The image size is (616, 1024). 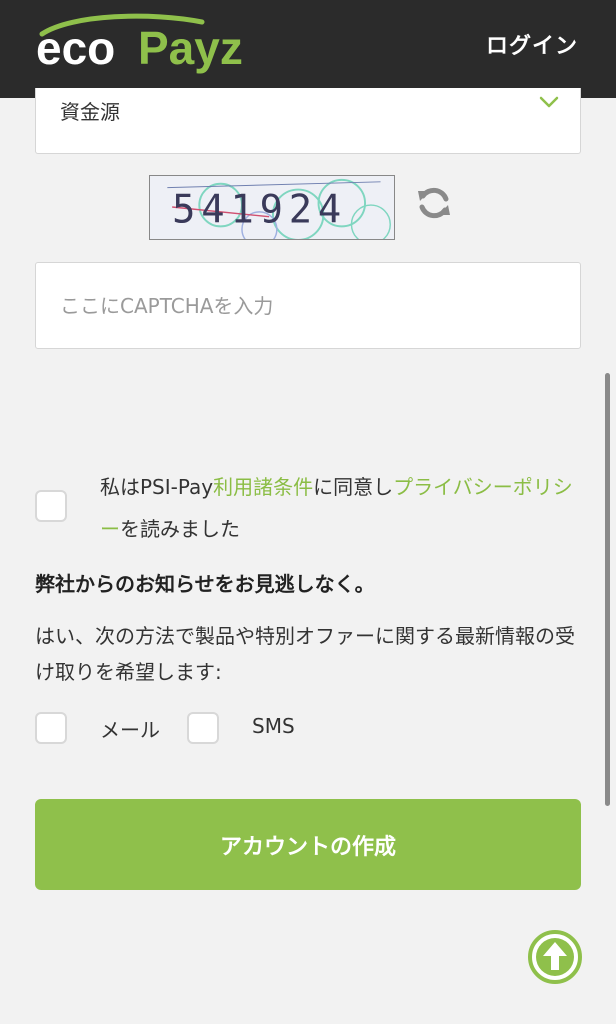 I want to click on terms-middle: に同意し, so click(x=353, y=487).